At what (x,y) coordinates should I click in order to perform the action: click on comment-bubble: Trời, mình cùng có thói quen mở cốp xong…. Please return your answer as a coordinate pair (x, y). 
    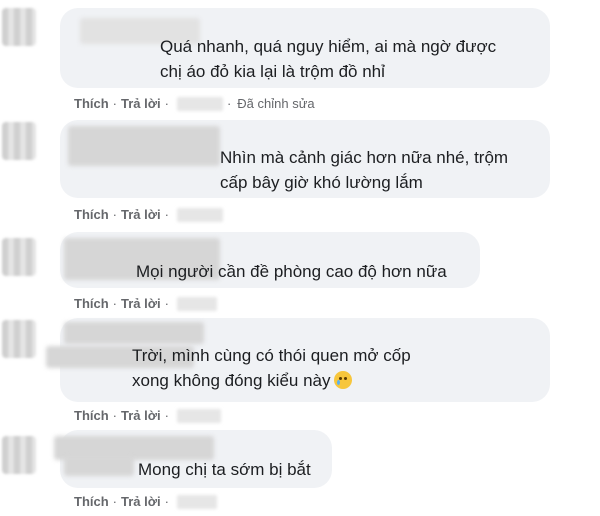
    Looking at the image, I should click on (298, 360).